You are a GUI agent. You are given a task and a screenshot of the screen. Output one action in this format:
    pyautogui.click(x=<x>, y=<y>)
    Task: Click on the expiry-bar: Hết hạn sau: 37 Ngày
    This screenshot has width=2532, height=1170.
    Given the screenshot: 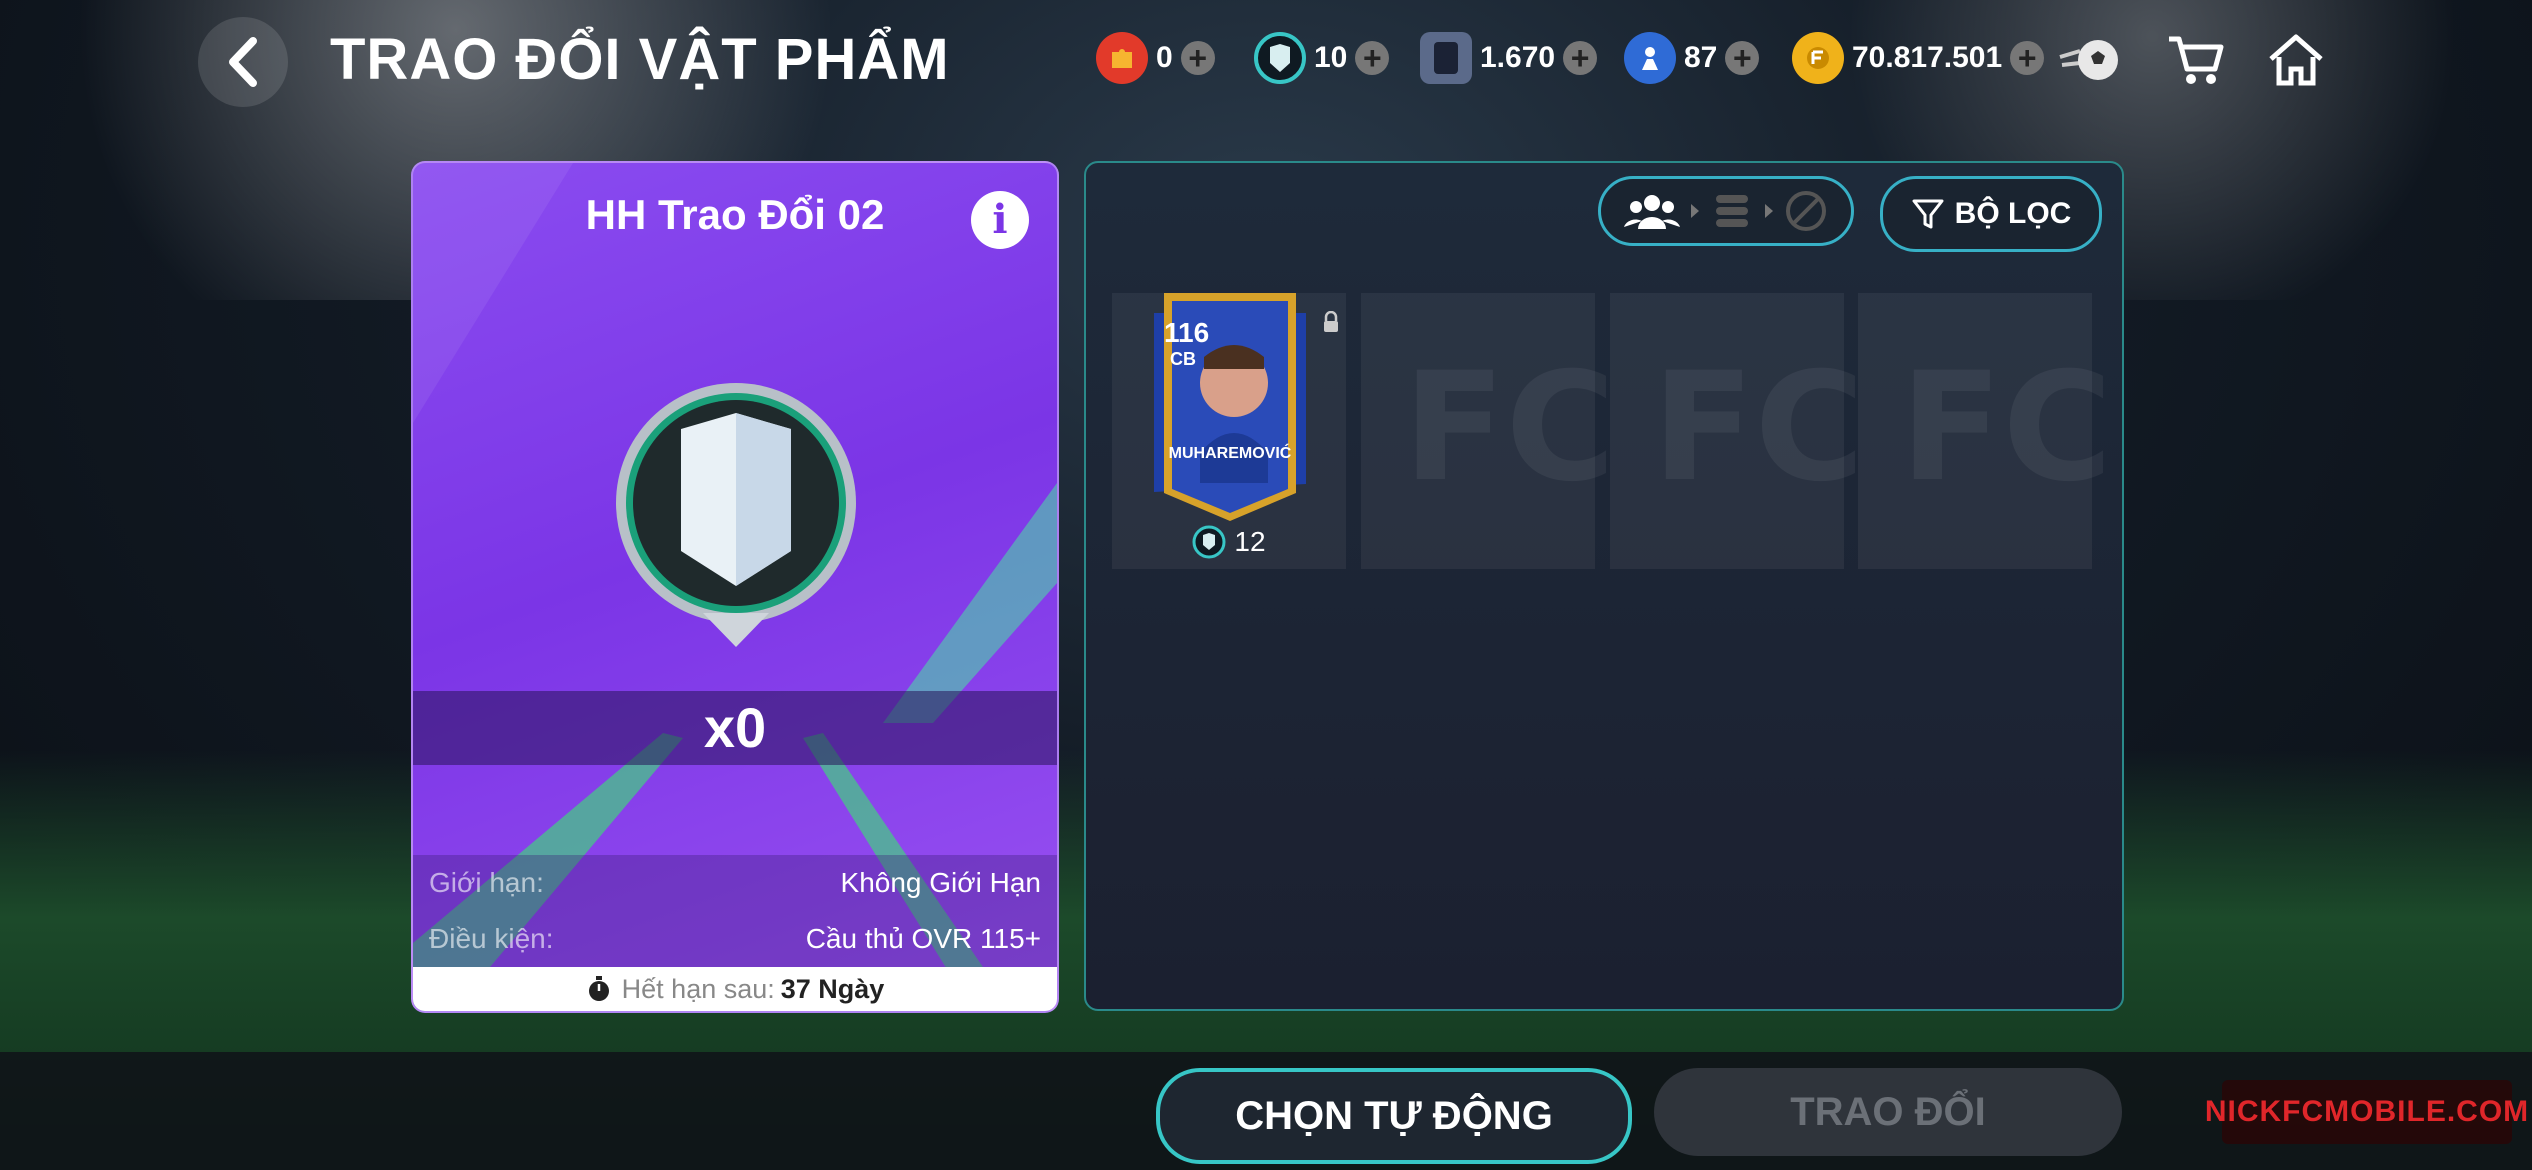 What is the action you would take?
    pyautogui.click(x=735, y=989)
    